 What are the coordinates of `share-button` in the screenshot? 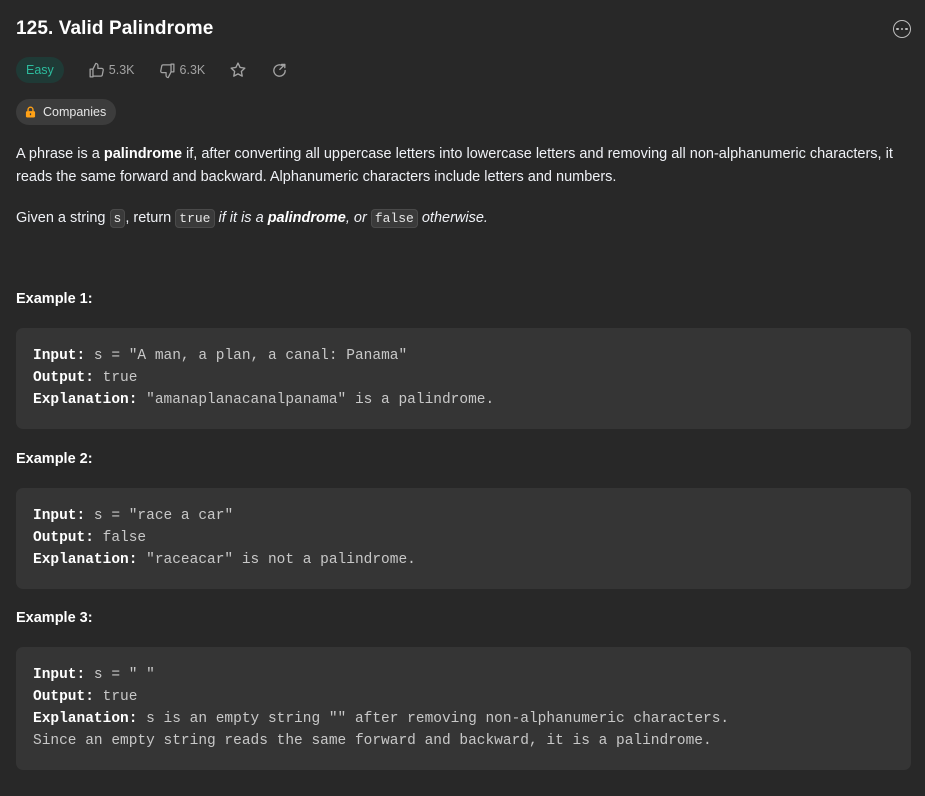 It's located at (279, 70).